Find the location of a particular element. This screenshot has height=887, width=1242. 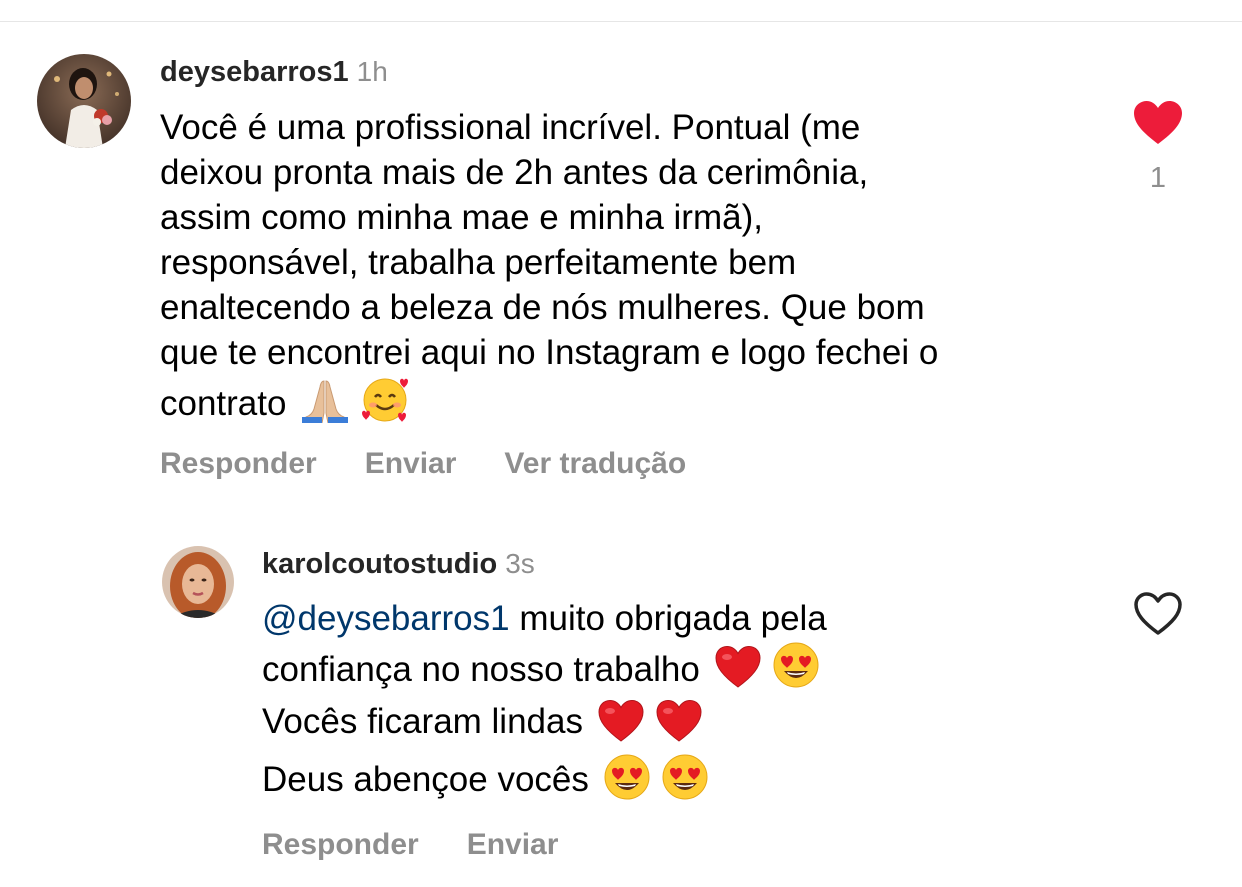

username: deysebarros1 is located at coordinates (254, 72).